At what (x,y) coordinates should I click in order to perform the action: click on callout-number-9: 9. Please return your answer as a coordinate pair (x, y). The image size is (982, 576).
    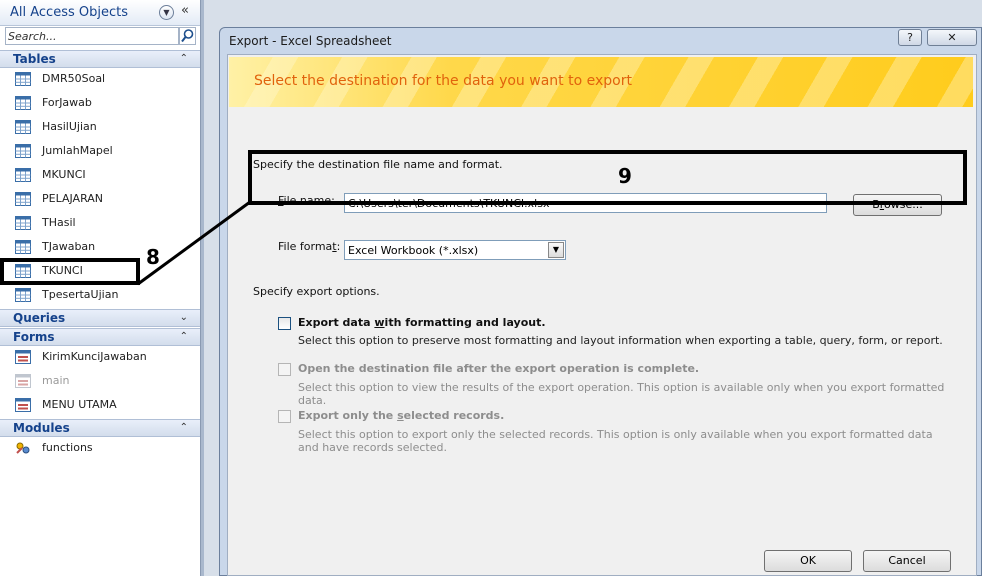
    Looking at the image, I should click on (625, 176).